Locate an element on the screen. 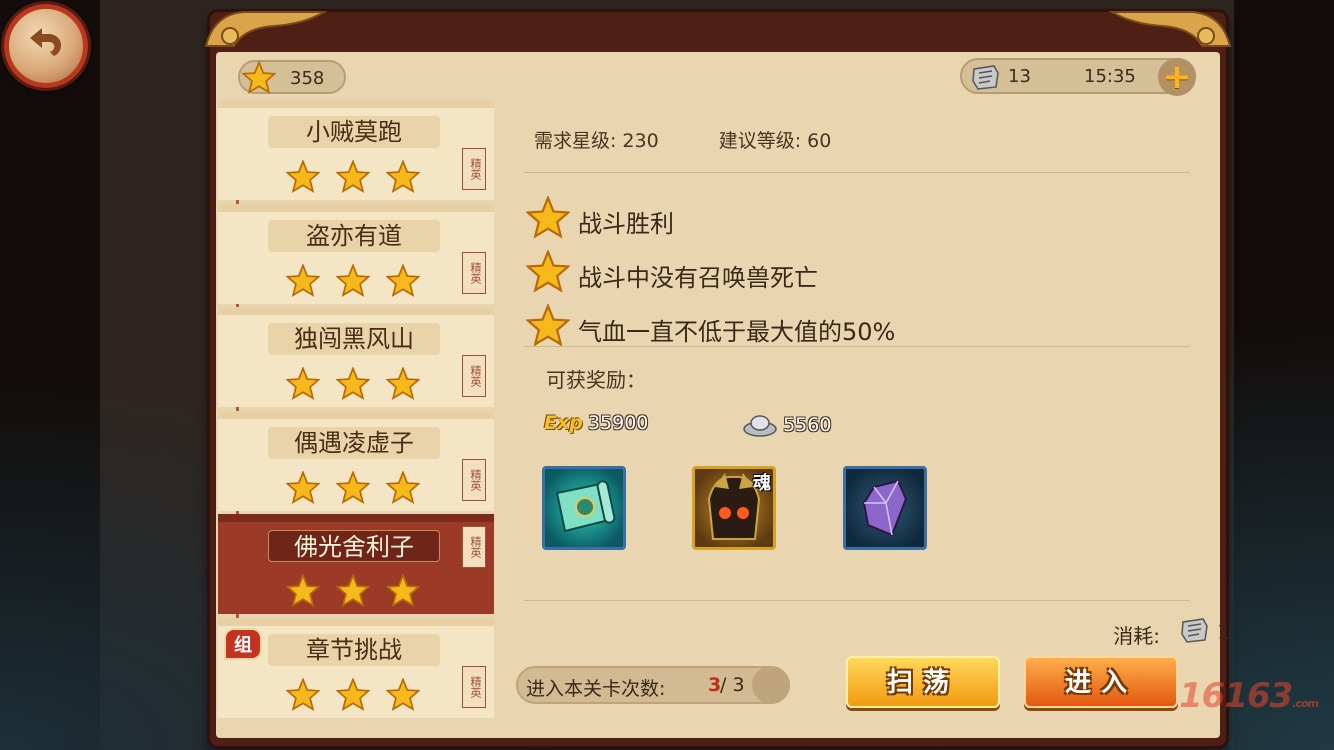 This screenshot has height=750, width=1334. group-badge: 组 is located at coordinates (243, 643).